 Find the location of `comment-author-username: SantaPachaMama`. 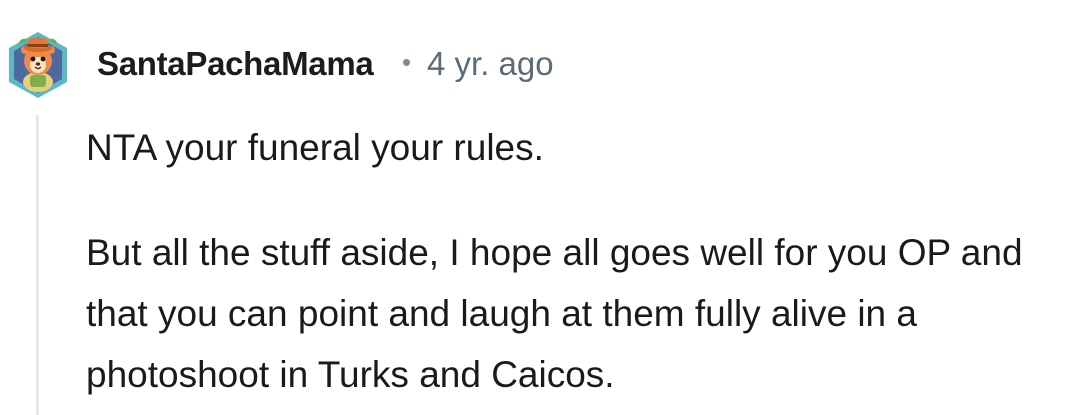

comment-author-username: SantaPachaMama is located at coordinates (235, 64).